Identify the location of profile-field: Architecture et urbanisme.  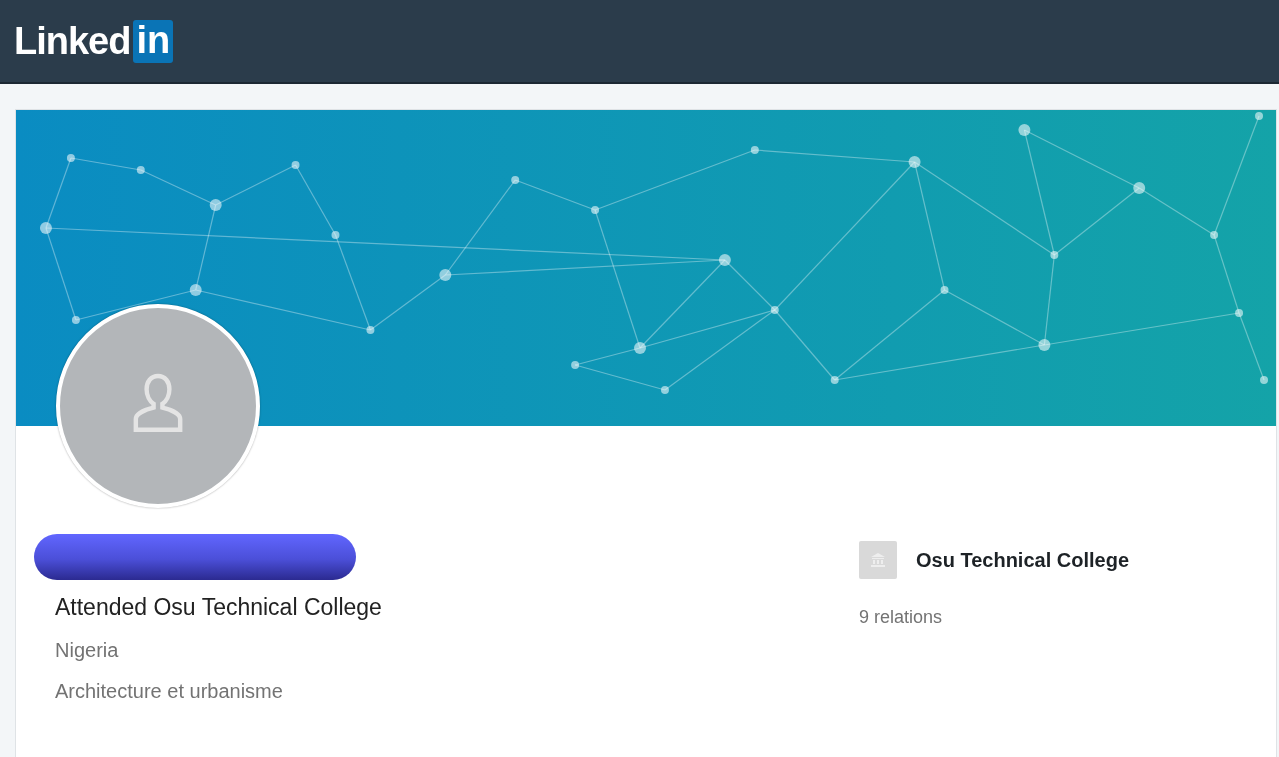
(457, 691).